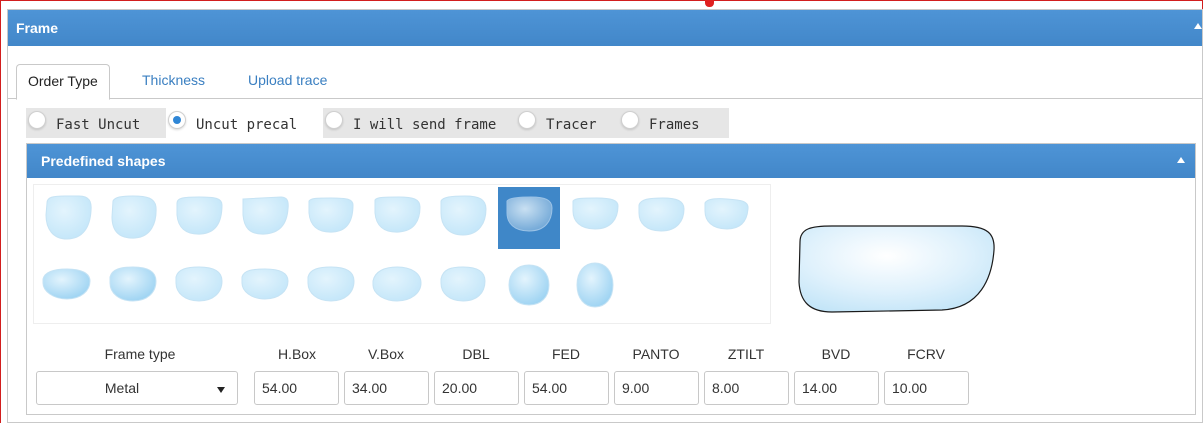 Image resolution: width=1203 pixels, height=423 pixels. I want to click on red-marker, so click(709, 3).